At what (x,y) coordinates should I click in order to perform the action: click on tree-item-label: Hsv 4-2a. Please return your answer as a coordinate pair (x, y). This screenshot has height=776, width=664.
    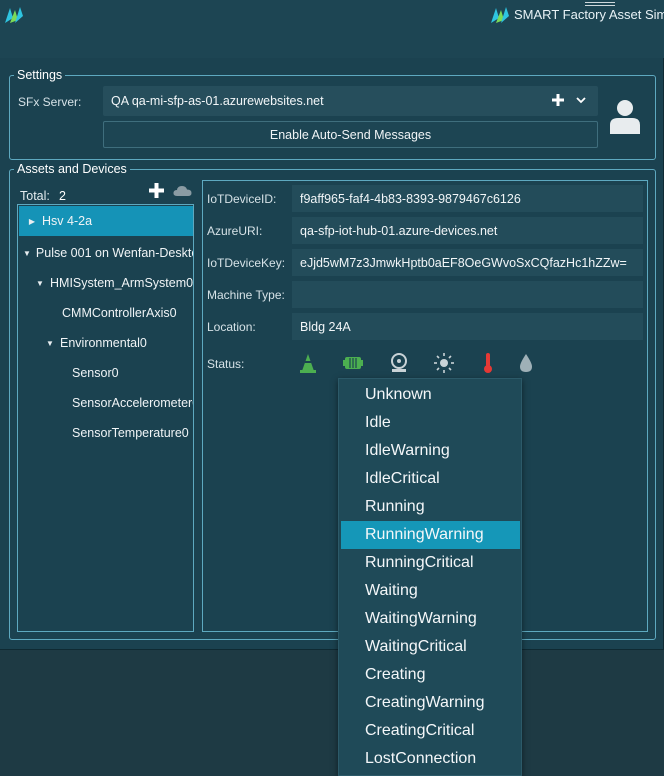
    Looking at the image, I should click on (67, 221).